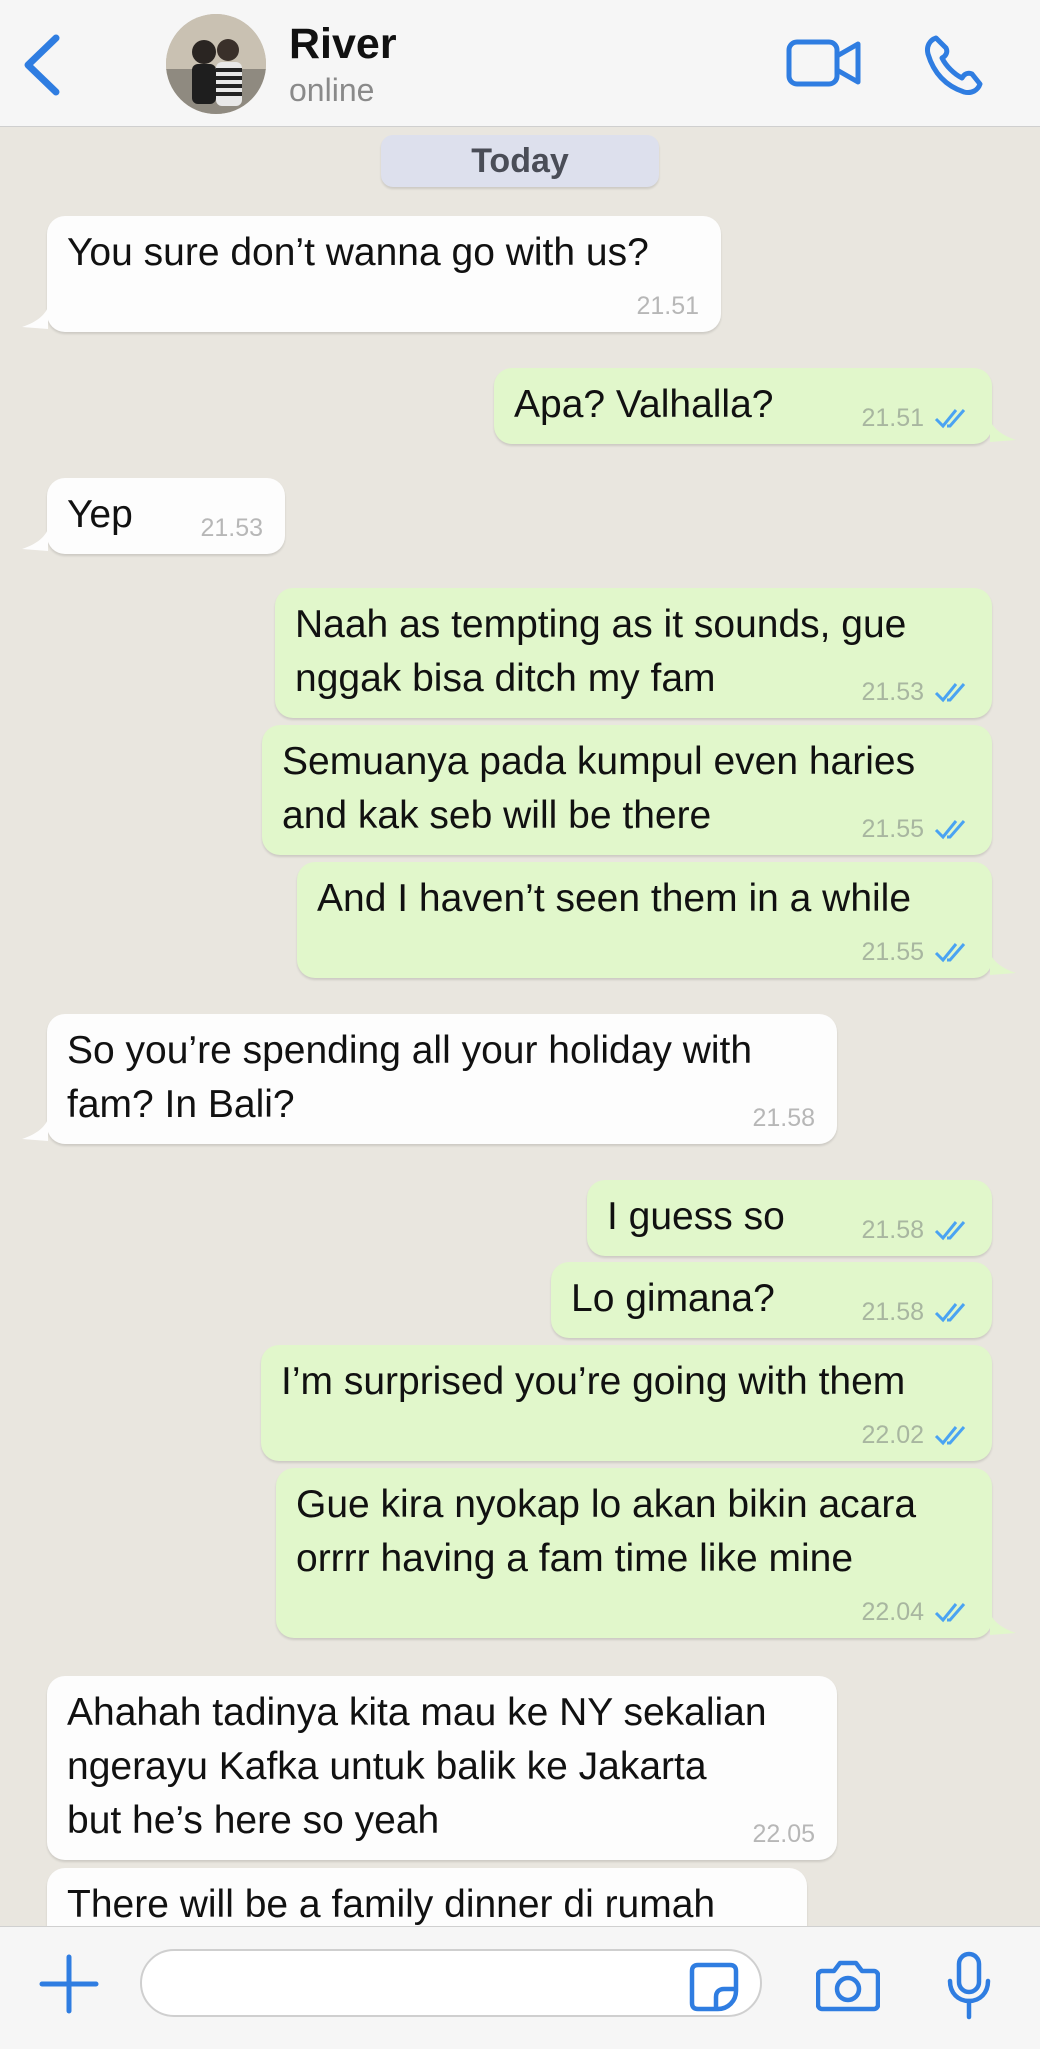  I want to click on microphone-icon, so click(969, 1986).